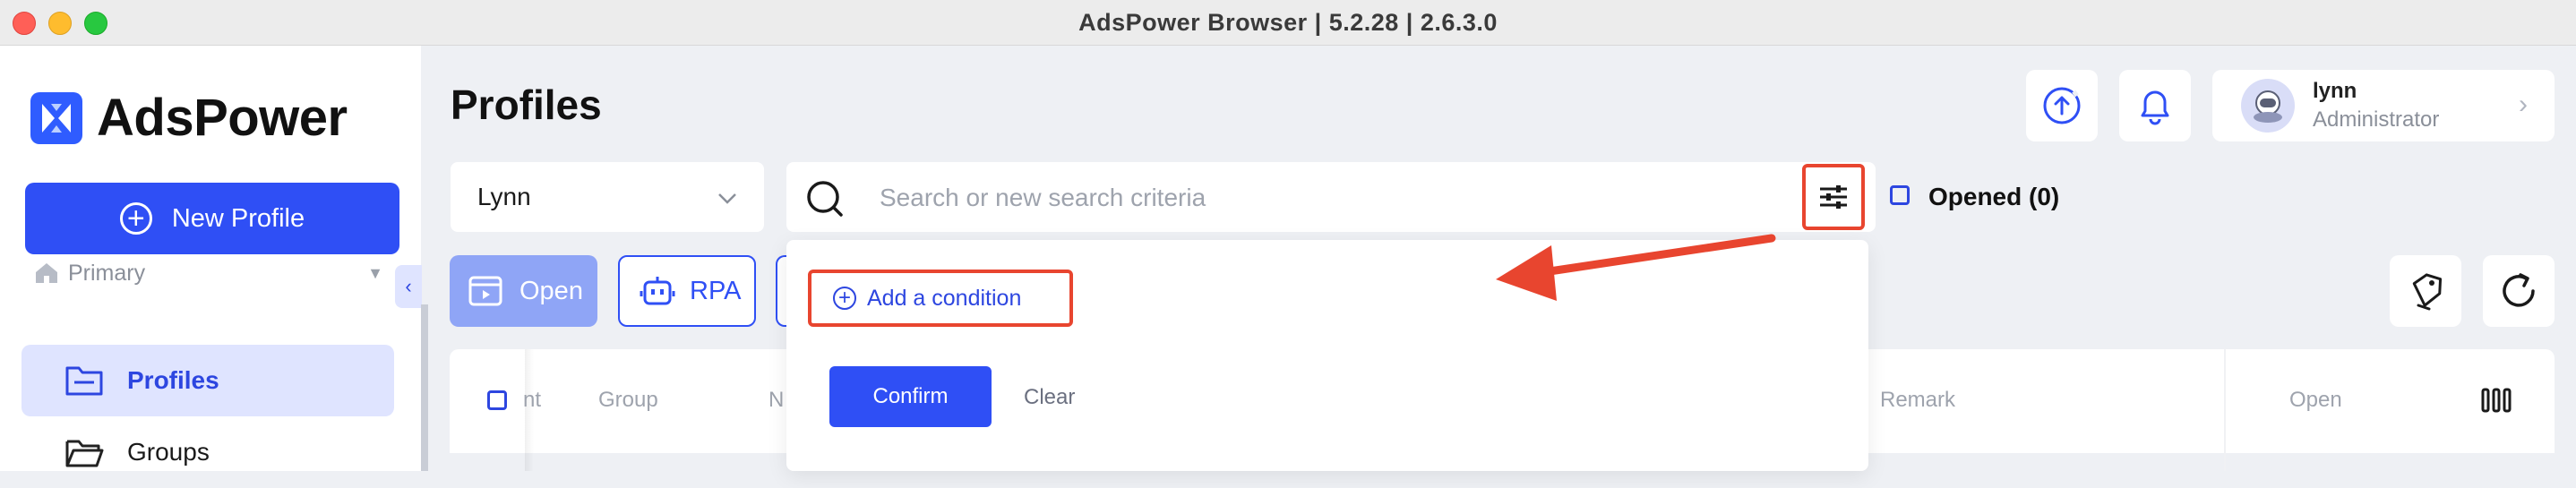 This screenshot has height=488, width=2576. I want to click on rpa-button-label: RPA, so click(716, 291).